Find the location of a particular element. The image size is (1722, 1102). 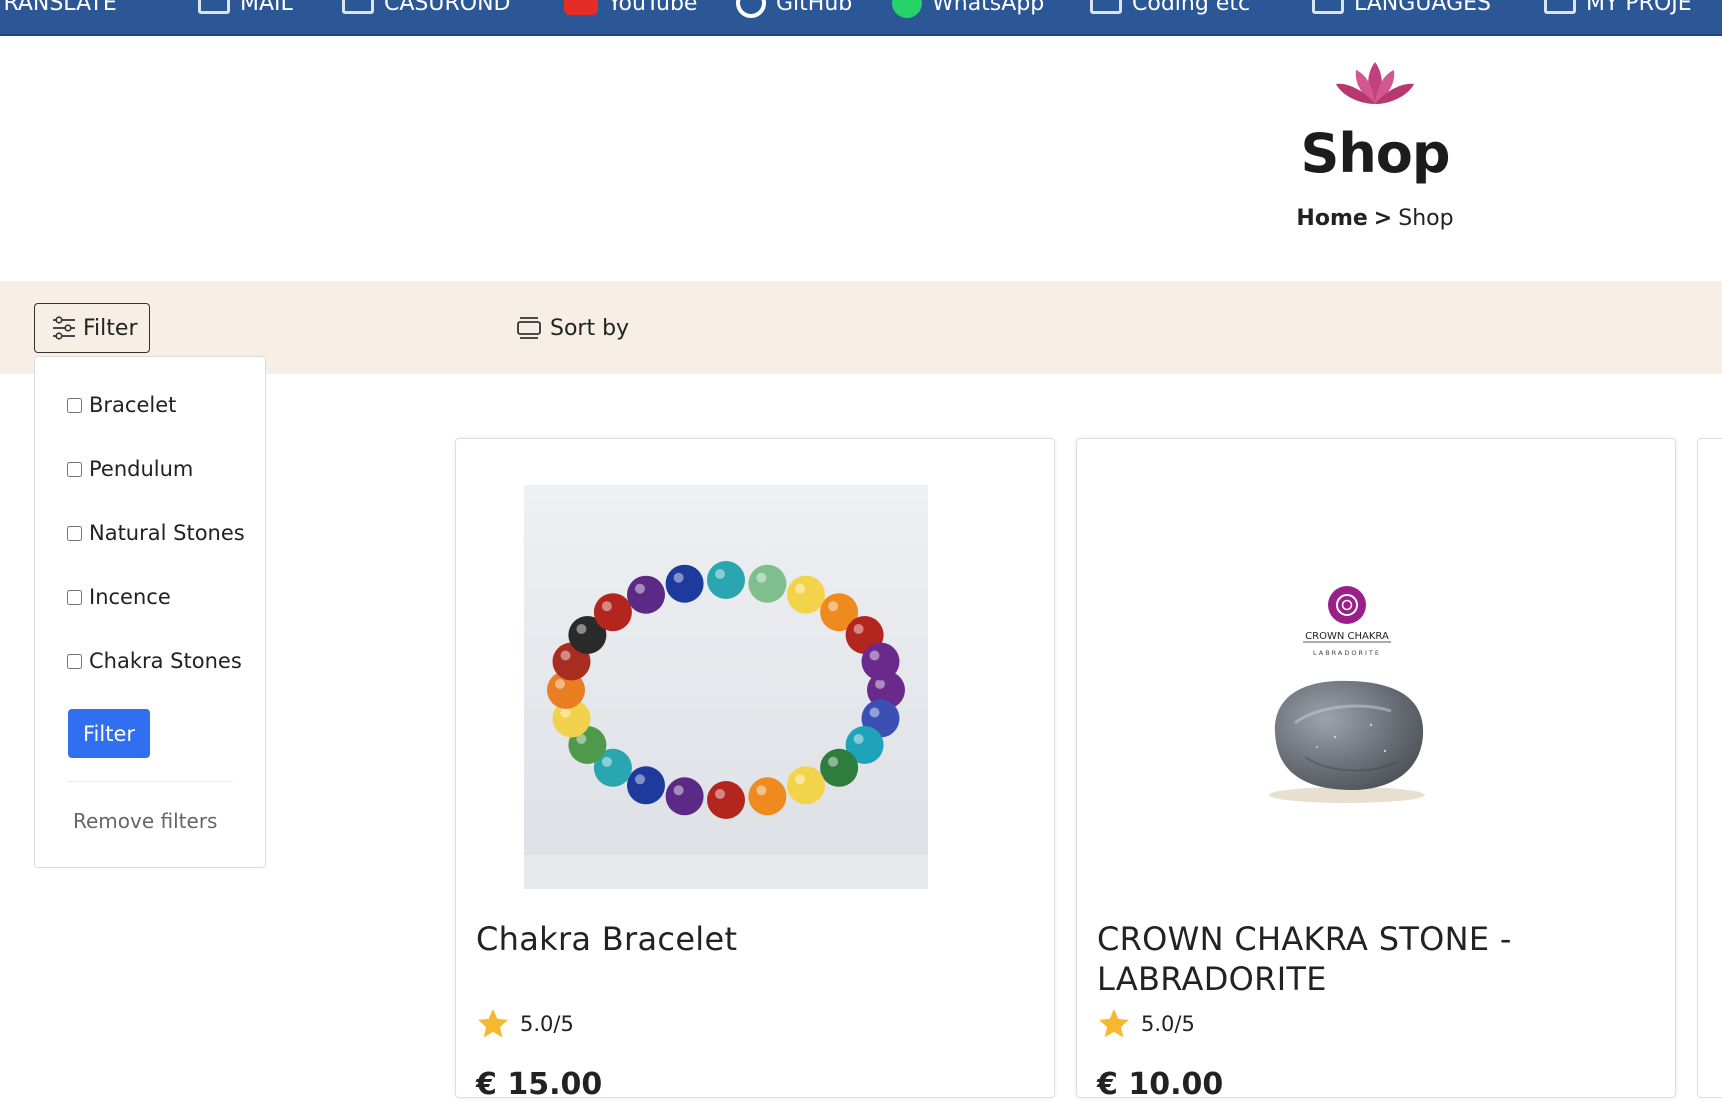

natural-stones-checkbox is located at coordinates (74, 533).